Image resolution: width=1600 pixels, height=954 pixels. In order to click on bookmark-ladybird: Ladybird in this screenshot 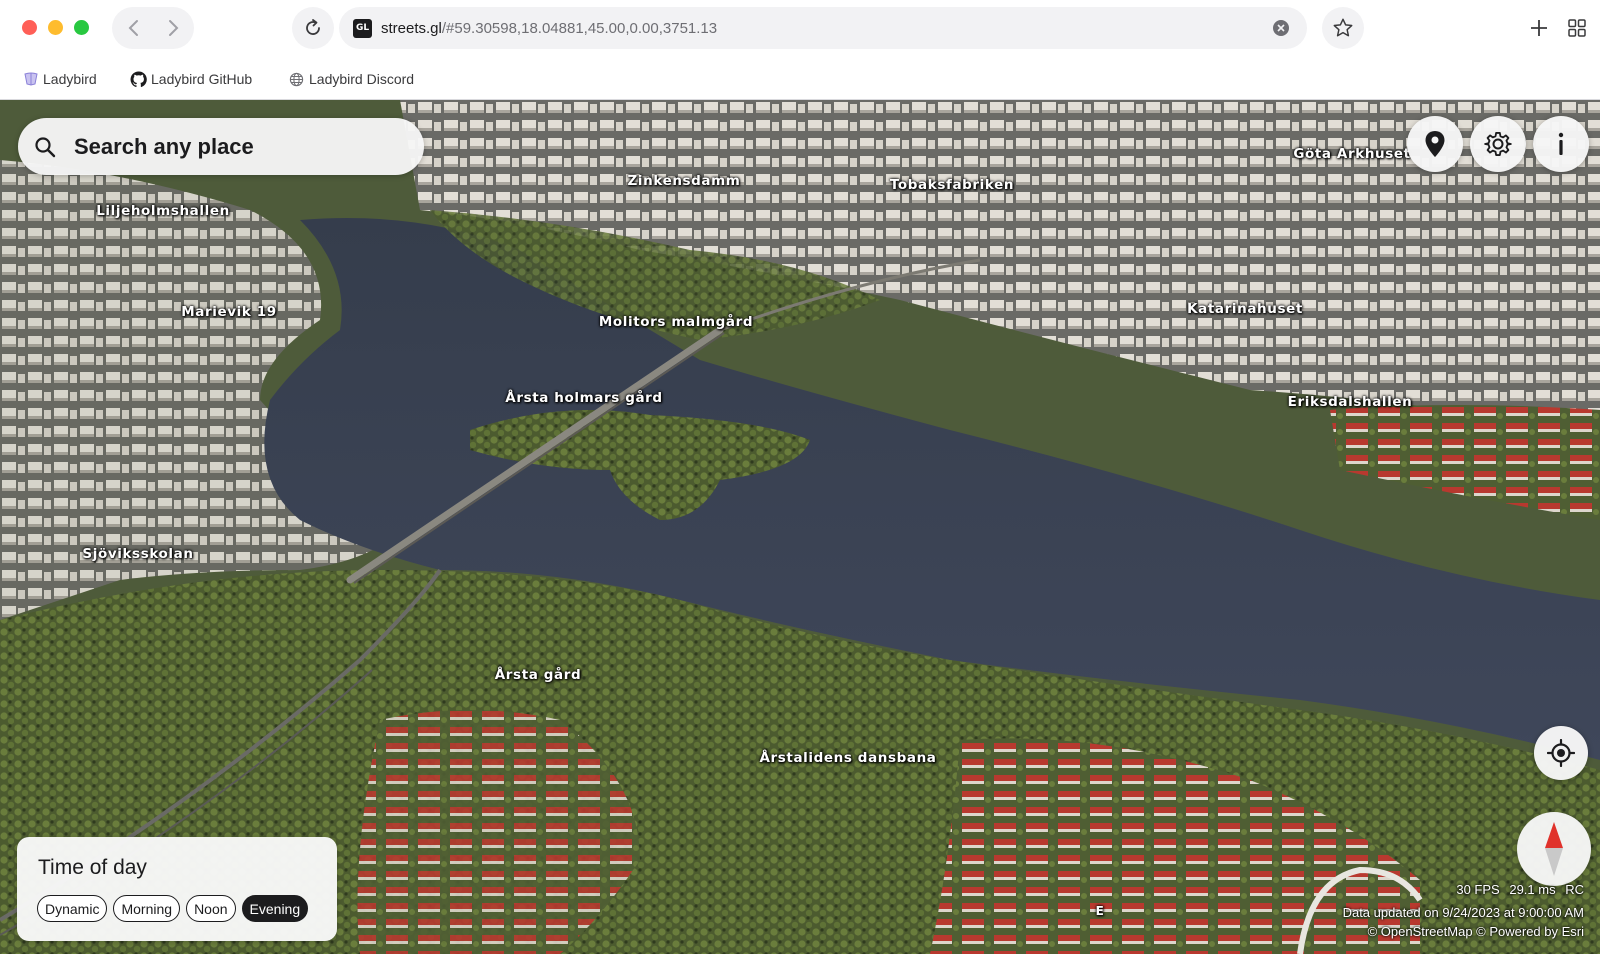, I will do `click(59, 79)`.